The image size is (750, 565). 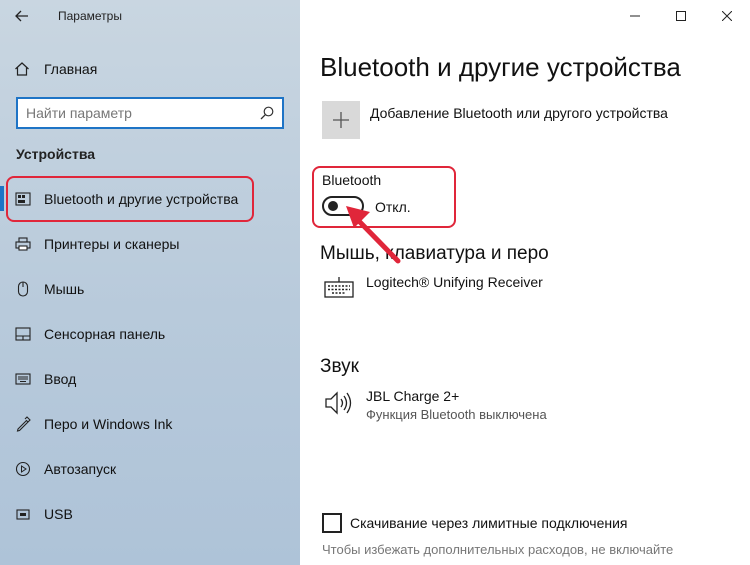 I want to click on plus-icon, so click(x=341, y=120).